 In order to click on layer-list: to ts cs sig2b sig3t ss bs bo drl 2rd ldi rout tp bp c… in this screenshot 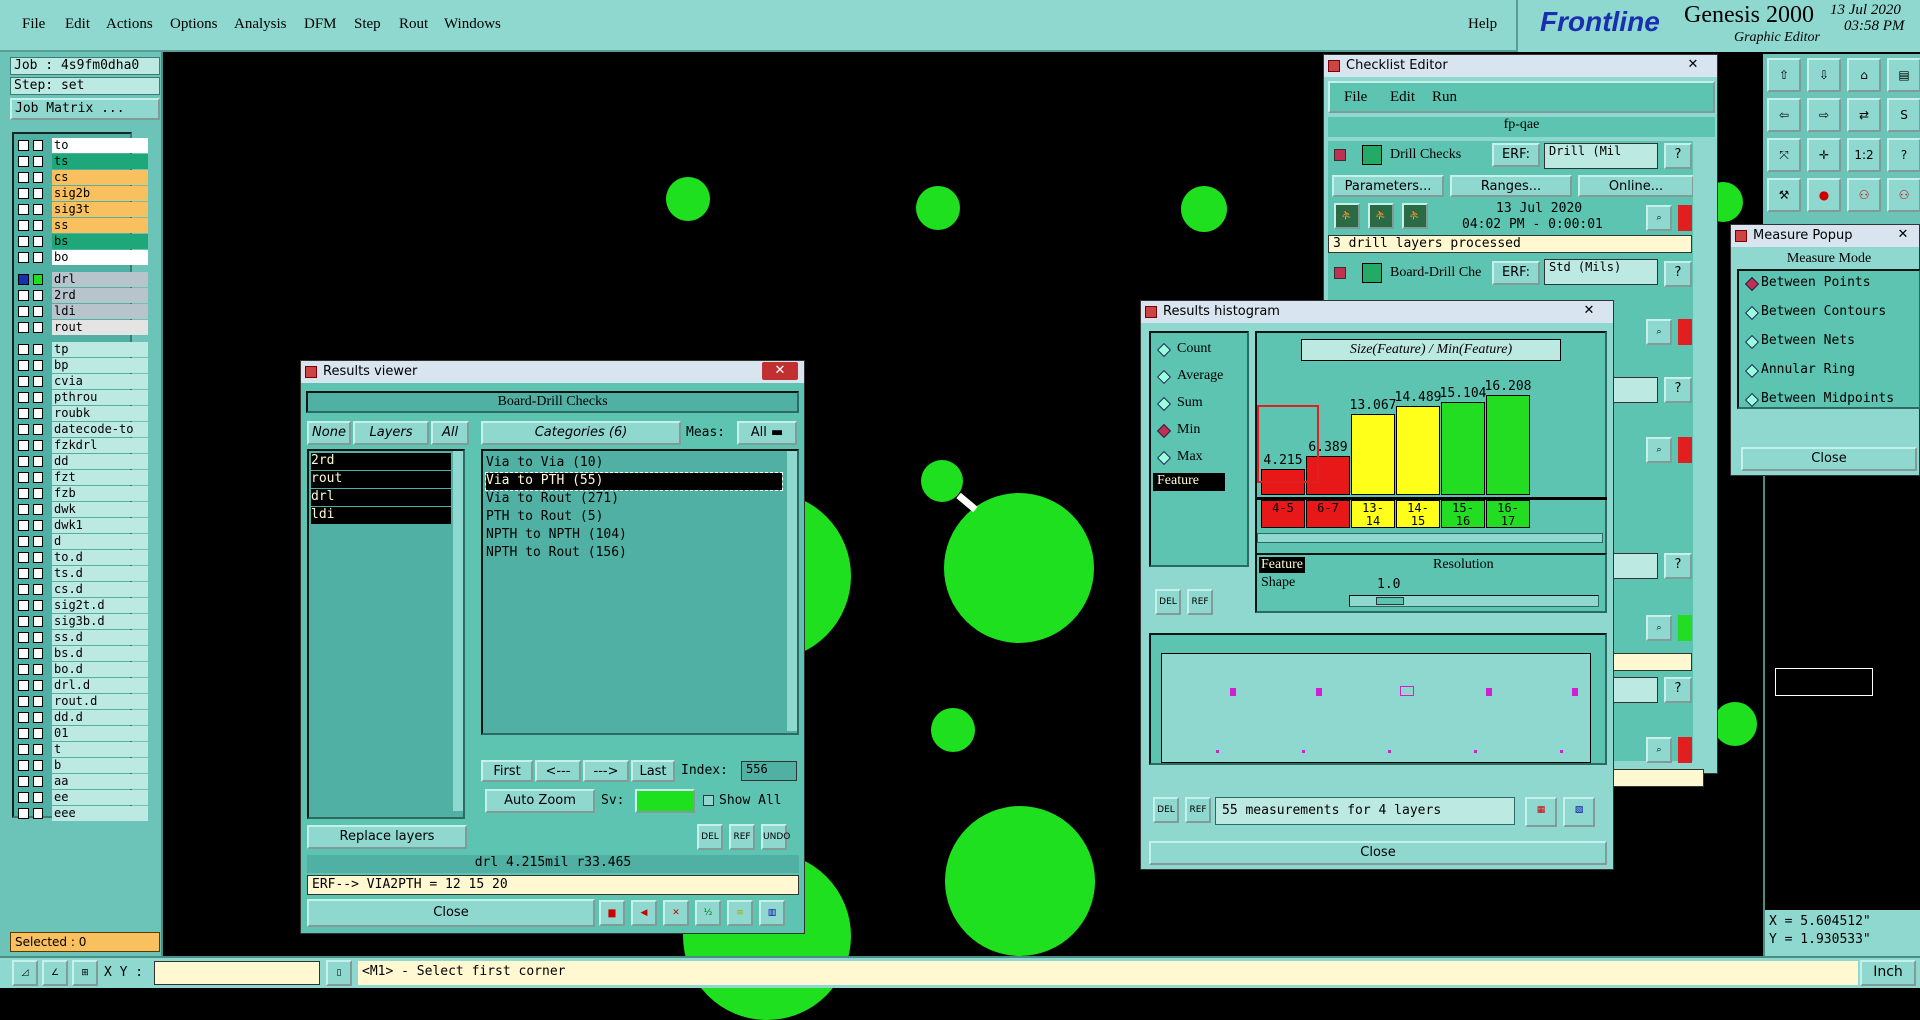, I will do `click(80, 476)`.